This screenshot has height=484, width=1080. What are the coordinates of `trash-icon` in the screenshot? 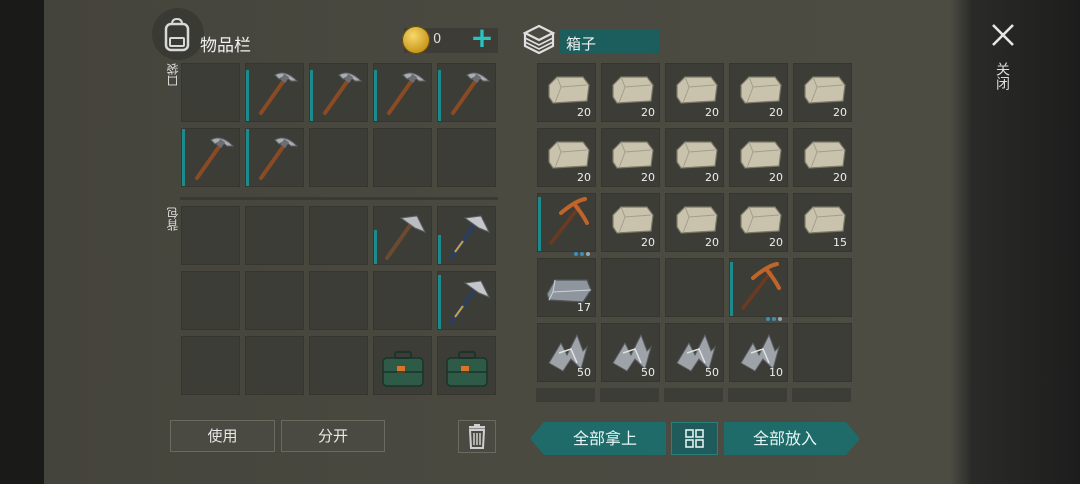 It's located at (477, 436).